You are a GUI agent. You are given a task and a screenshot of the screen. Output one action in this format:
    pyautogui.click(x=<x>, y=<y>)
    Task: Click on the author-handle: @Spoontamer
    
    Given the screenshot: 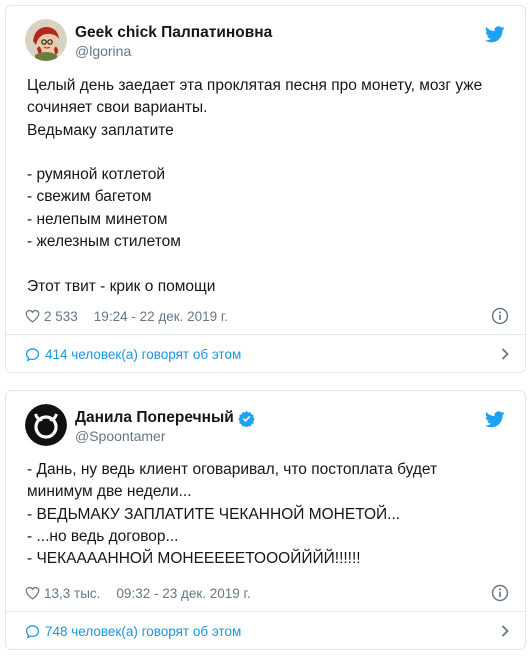 What is the action you would take?
    pyautogui.click(x=120, y=436)
    